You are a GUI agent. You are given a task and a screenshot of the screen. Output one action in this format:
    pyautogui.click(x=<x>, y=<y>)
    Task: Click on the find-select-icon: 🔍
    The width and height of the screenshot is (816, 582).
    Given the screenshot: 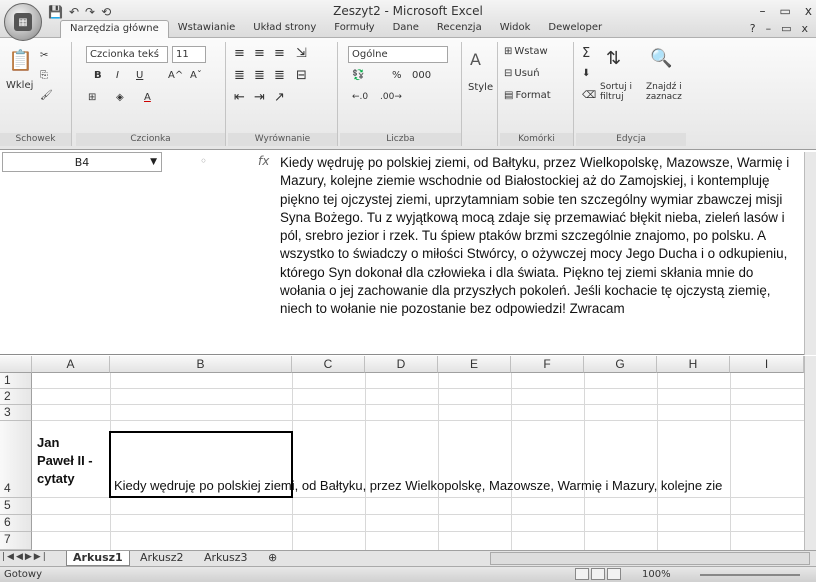 What is the action you would take?
    pyautogui.click(x=661, y=58)
    